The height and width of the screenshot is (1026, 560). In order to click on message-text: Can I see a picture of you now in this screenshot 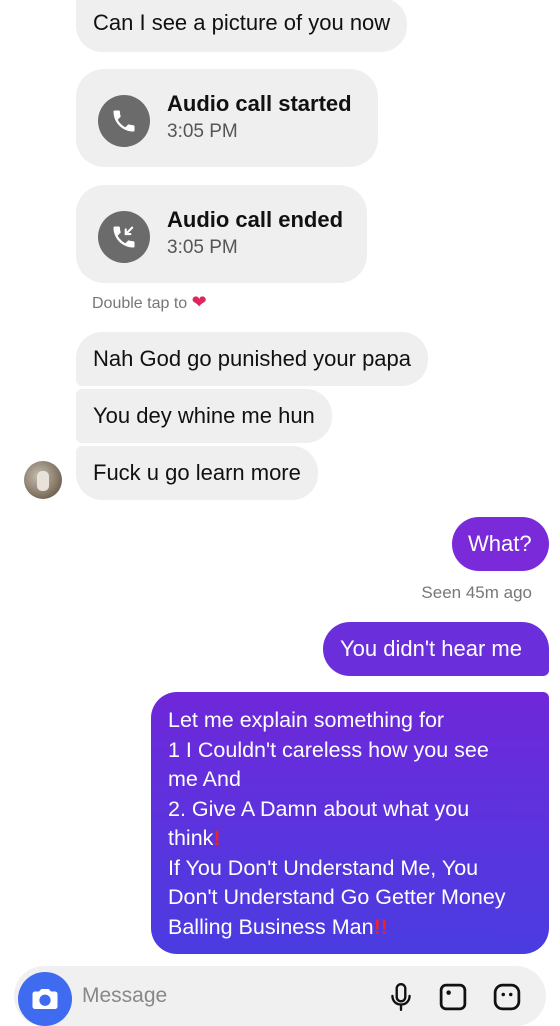, I will do `click(242, 22)`.